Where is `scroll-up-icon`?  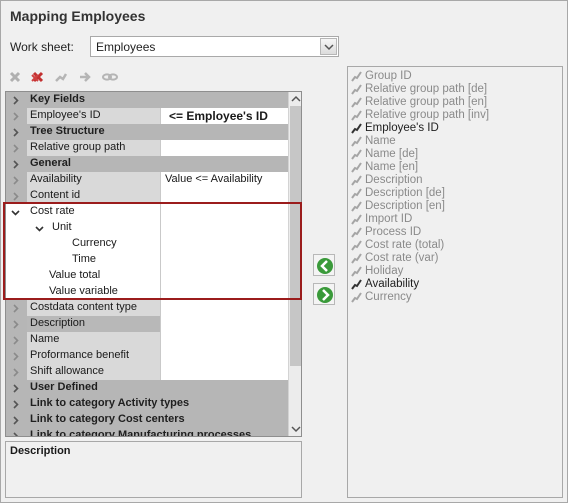 scroll-up-icon is located at coordinates (296, 99).